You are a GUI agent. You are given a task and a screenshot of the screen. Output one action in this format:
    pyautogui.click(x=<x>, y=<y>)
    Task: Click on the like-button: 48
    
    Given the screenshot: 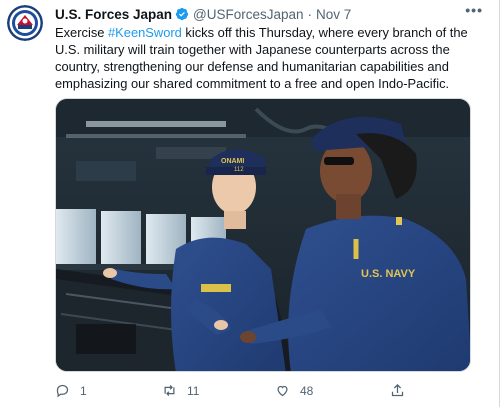 What is the action you would take?
    pyautogui.click(x=294, y=390)
    